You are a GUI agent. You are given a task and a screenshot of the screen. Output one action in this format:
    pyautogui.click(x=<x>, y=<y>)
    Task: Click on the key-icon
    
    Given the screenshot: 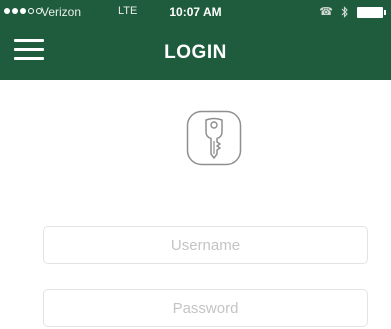 What is the action you would take?
    pyautogui.click(x=214, y=138)
    